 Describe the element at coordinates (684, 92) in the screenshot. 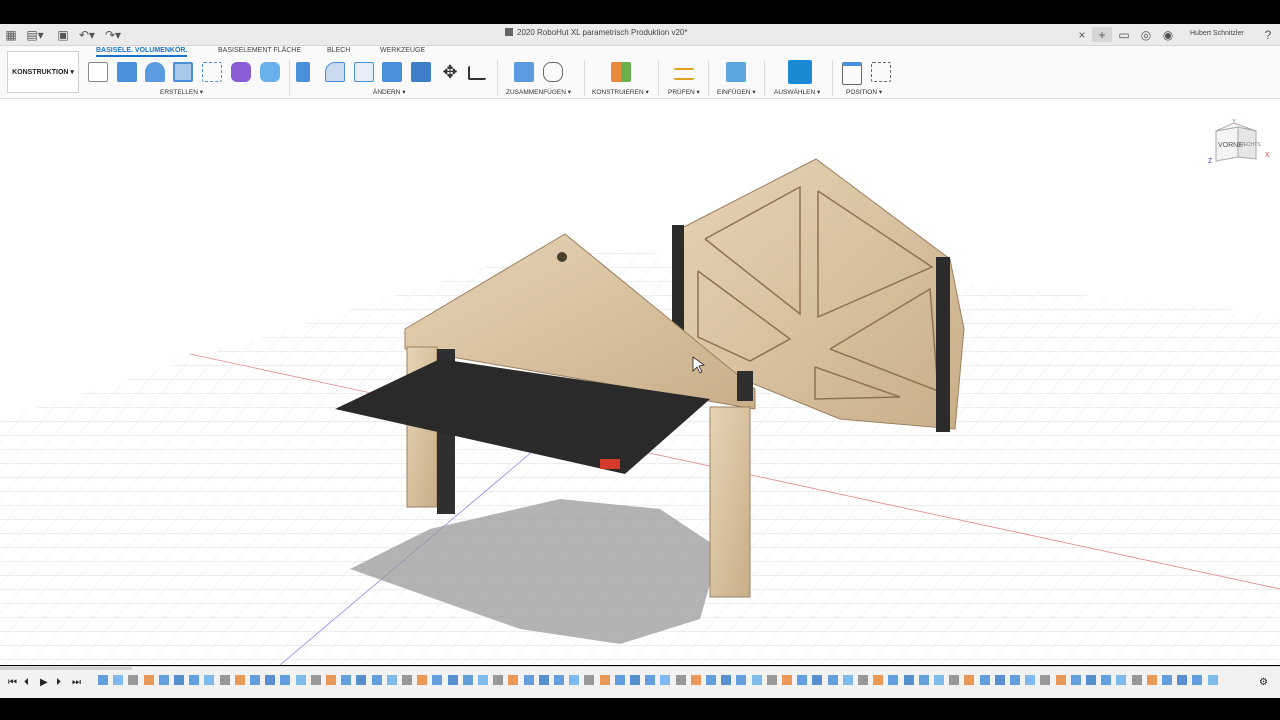

I see `group-inspect: PRÜFEN ▾` at that location.